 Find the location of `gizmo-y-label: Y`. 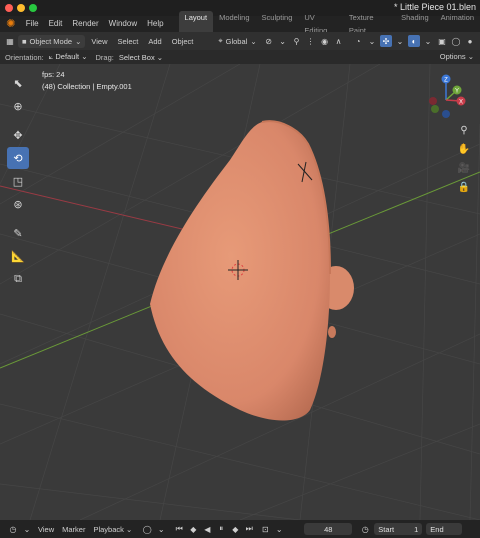

gizmo-y-label: Y is located at coordinates (457, 92).